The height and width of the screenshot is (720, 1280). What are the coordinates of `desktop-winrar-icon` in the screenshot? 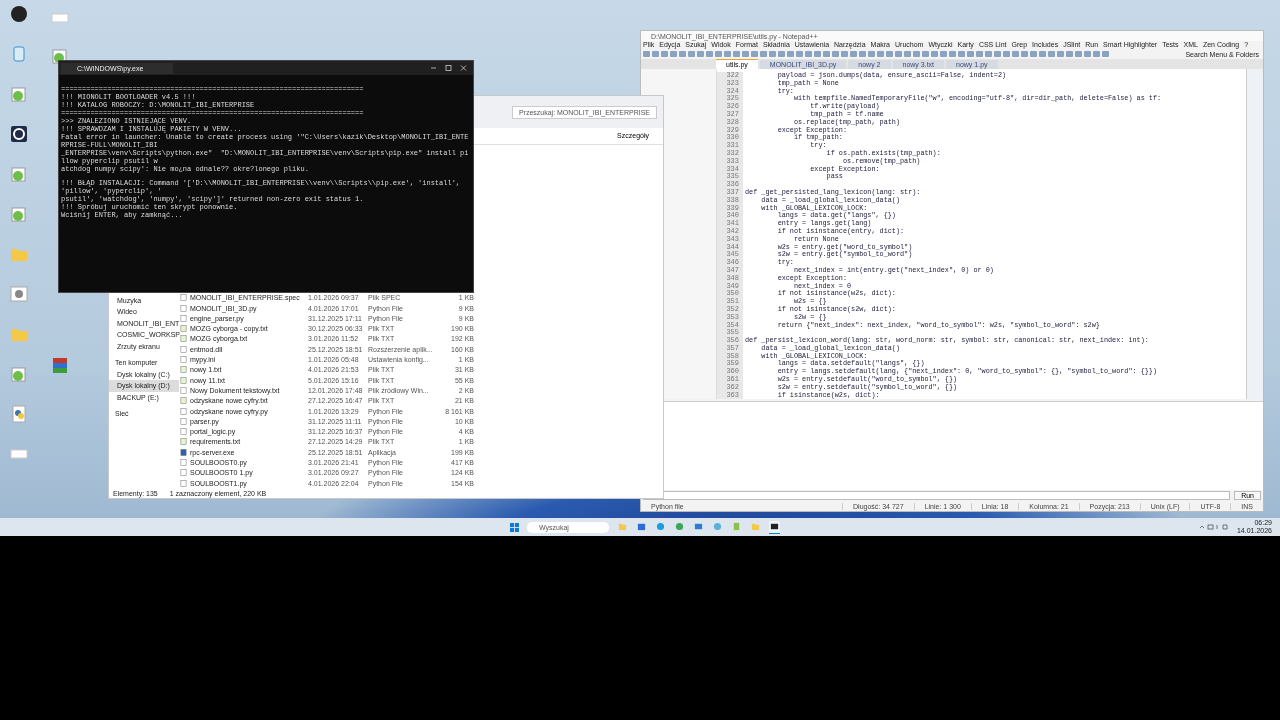 It's located at (60, 366).